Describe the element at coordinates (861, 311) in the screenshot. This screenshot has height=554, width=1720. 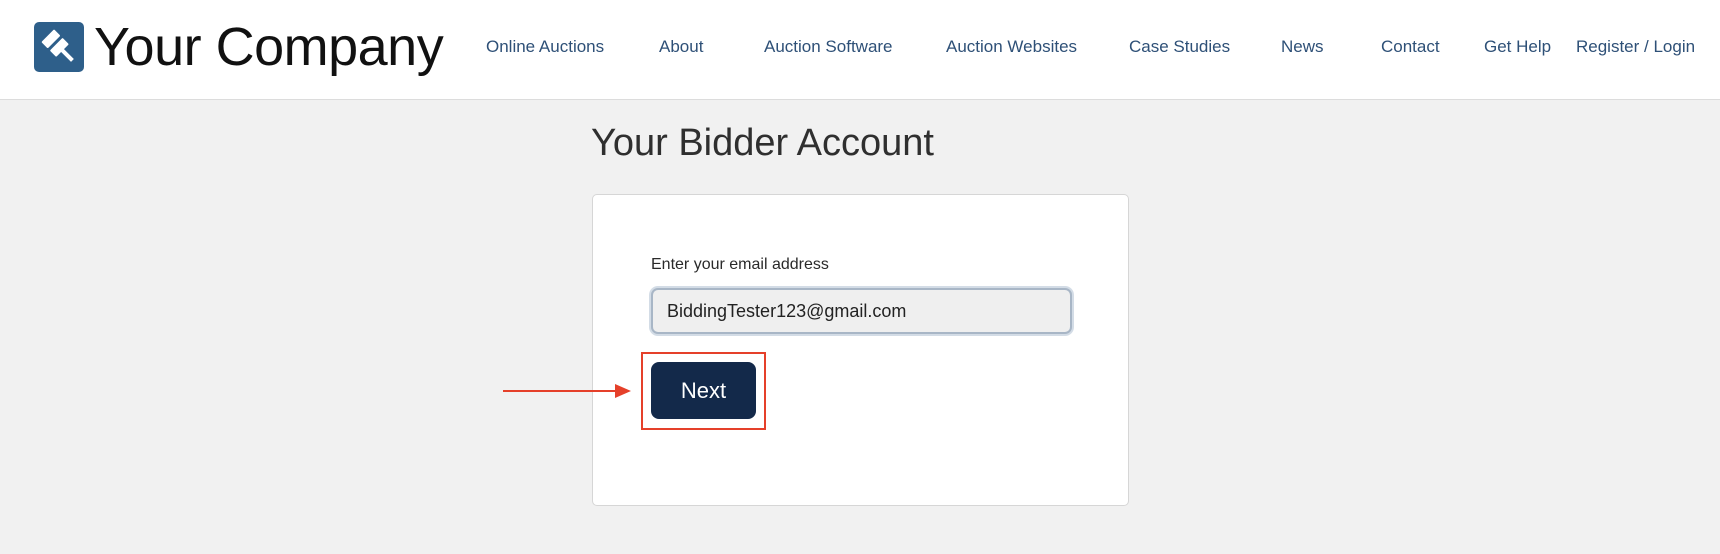
I see `email-input` at that location.